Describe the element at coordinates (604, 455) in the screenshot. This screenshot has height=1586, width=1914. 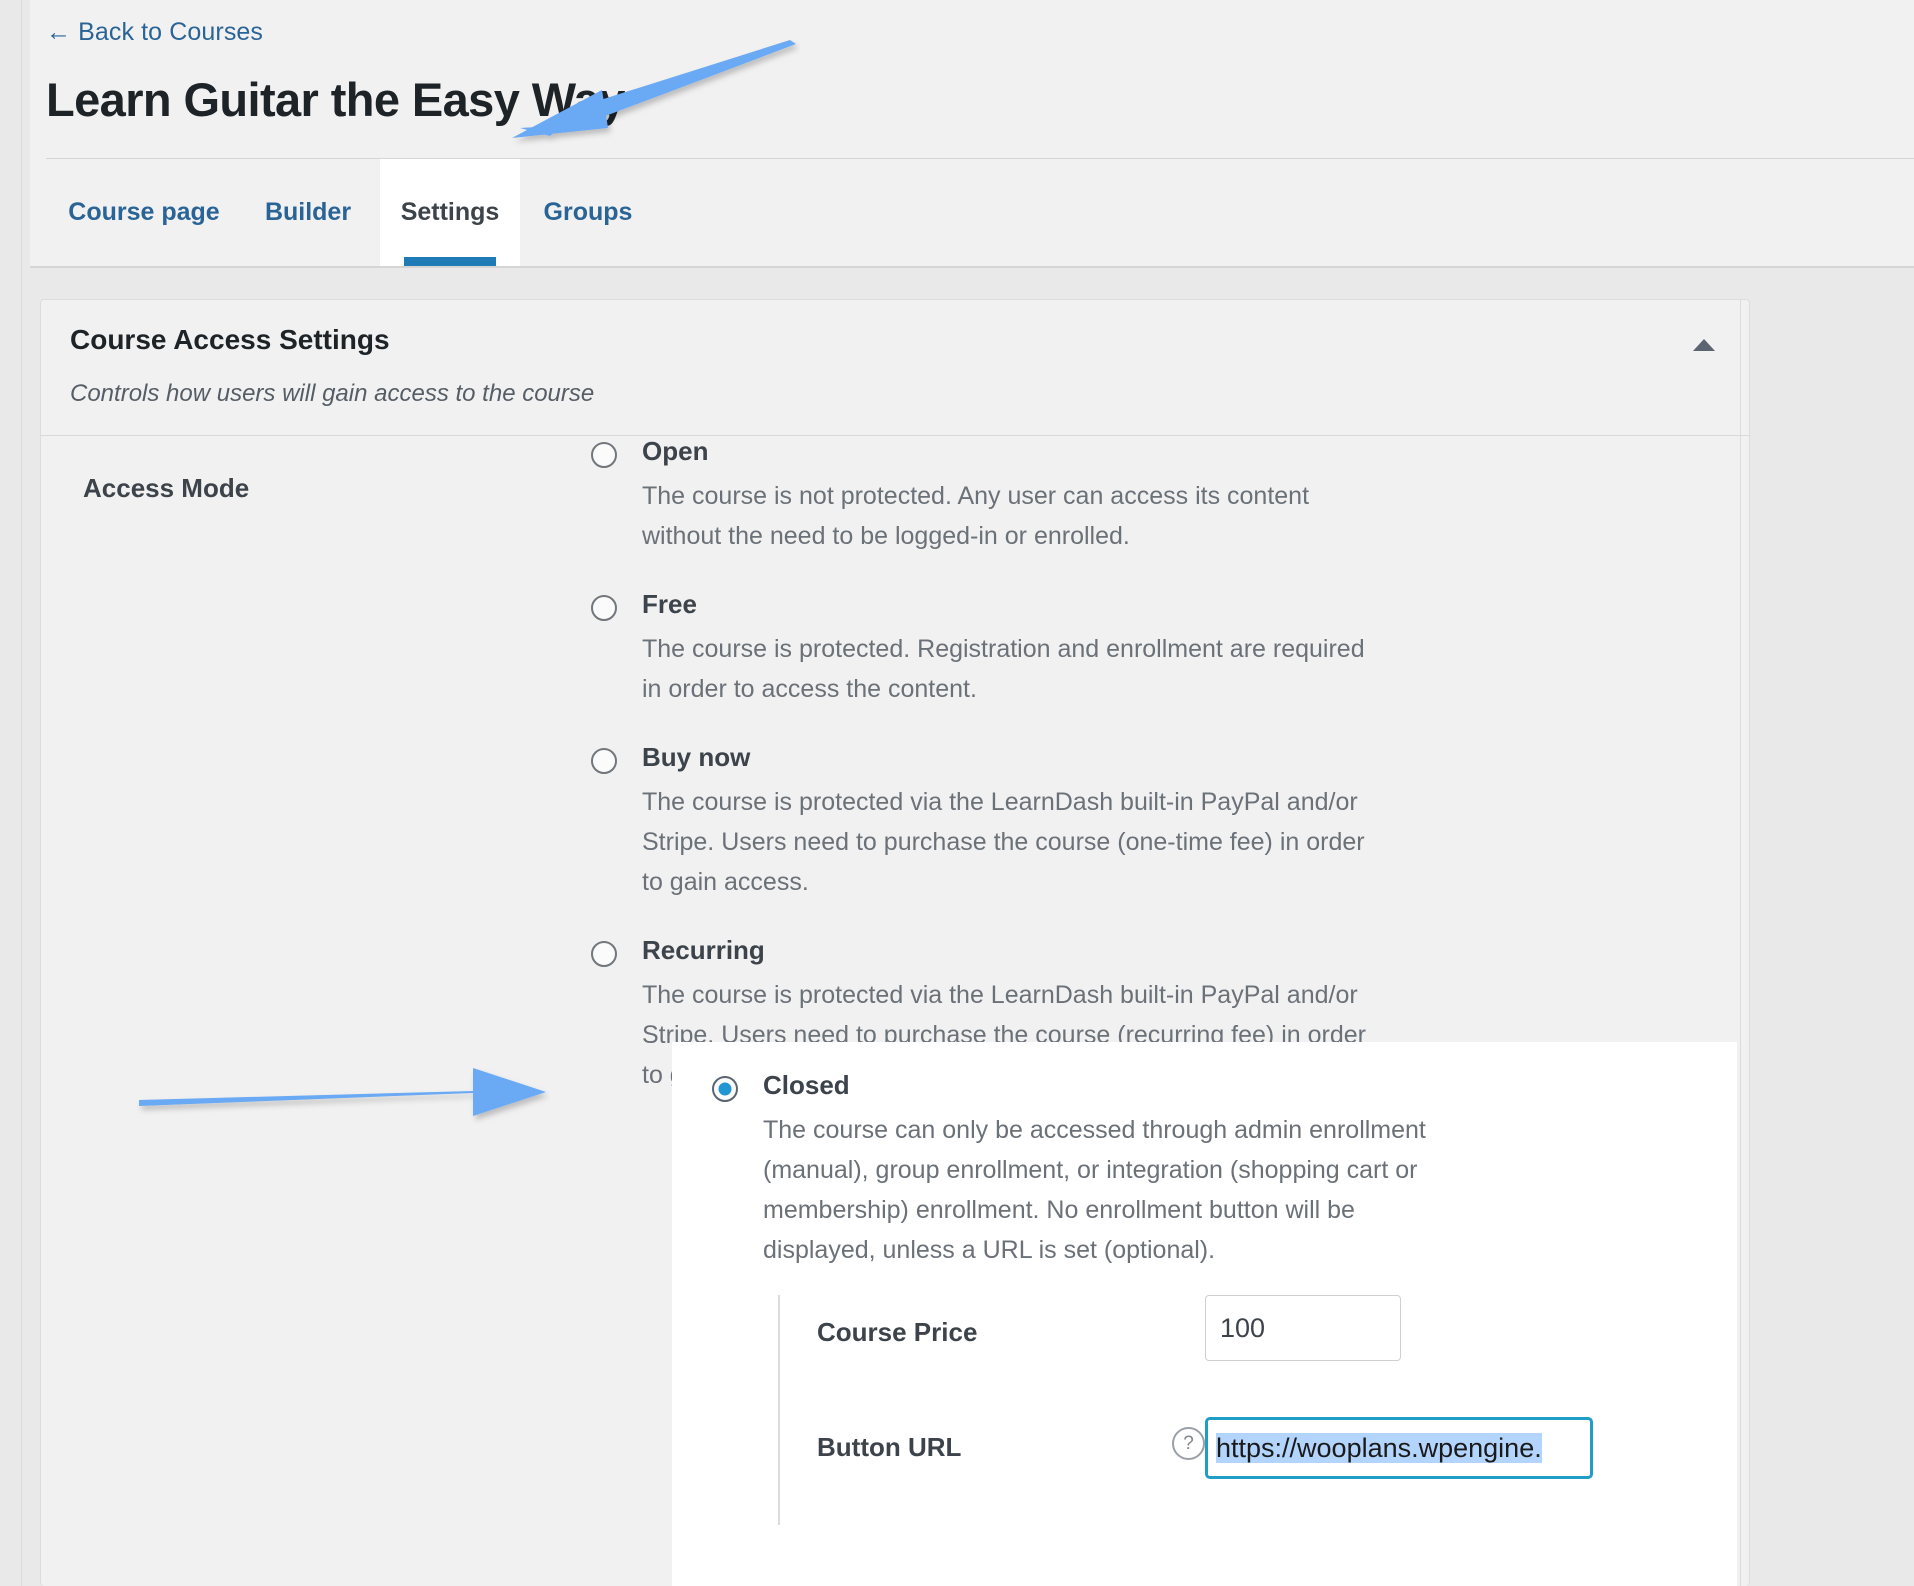
I see `radio-open` at that location.